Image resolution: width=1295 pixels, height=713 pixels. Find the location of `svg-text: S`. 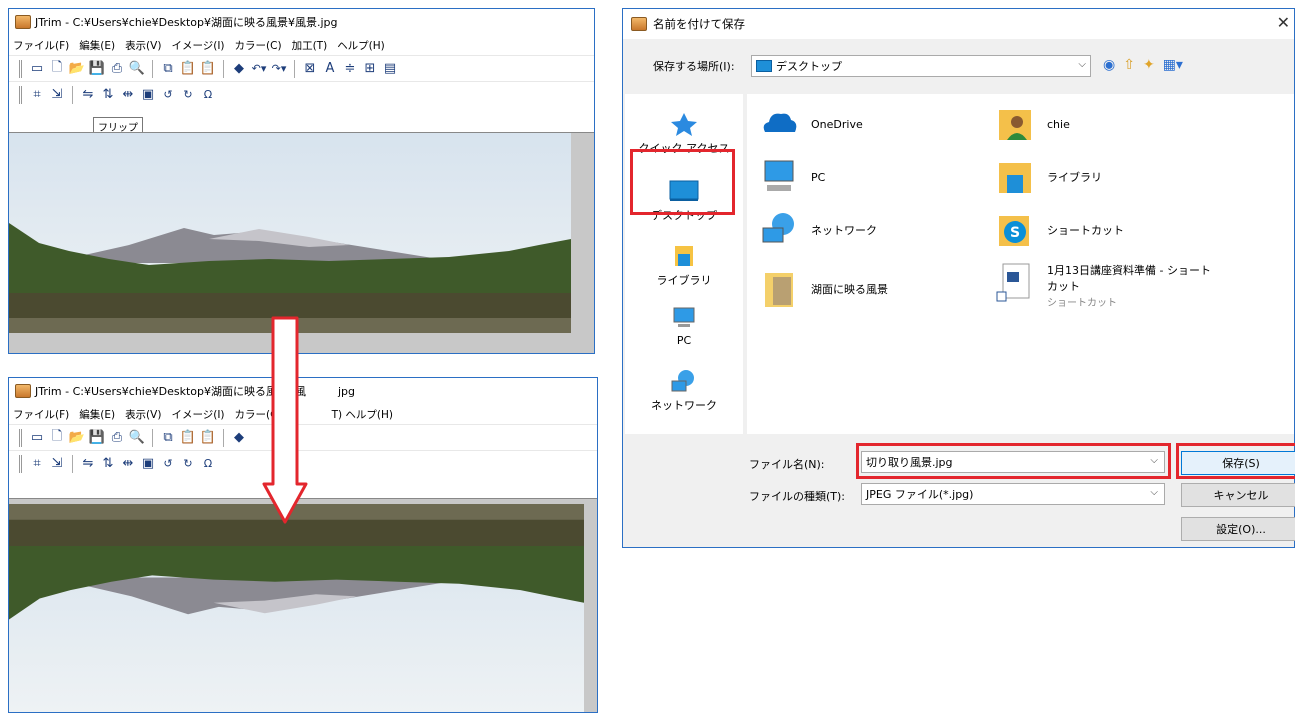

svg-text: S is located at coordinates (1015, 233).